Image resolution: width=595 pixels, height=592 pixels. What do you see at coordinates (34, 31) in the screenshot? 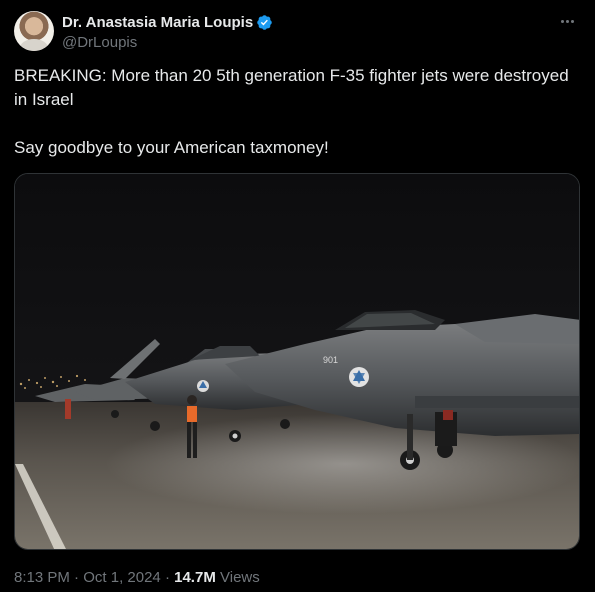
I see `avatar` at bounding box center [34, 31].